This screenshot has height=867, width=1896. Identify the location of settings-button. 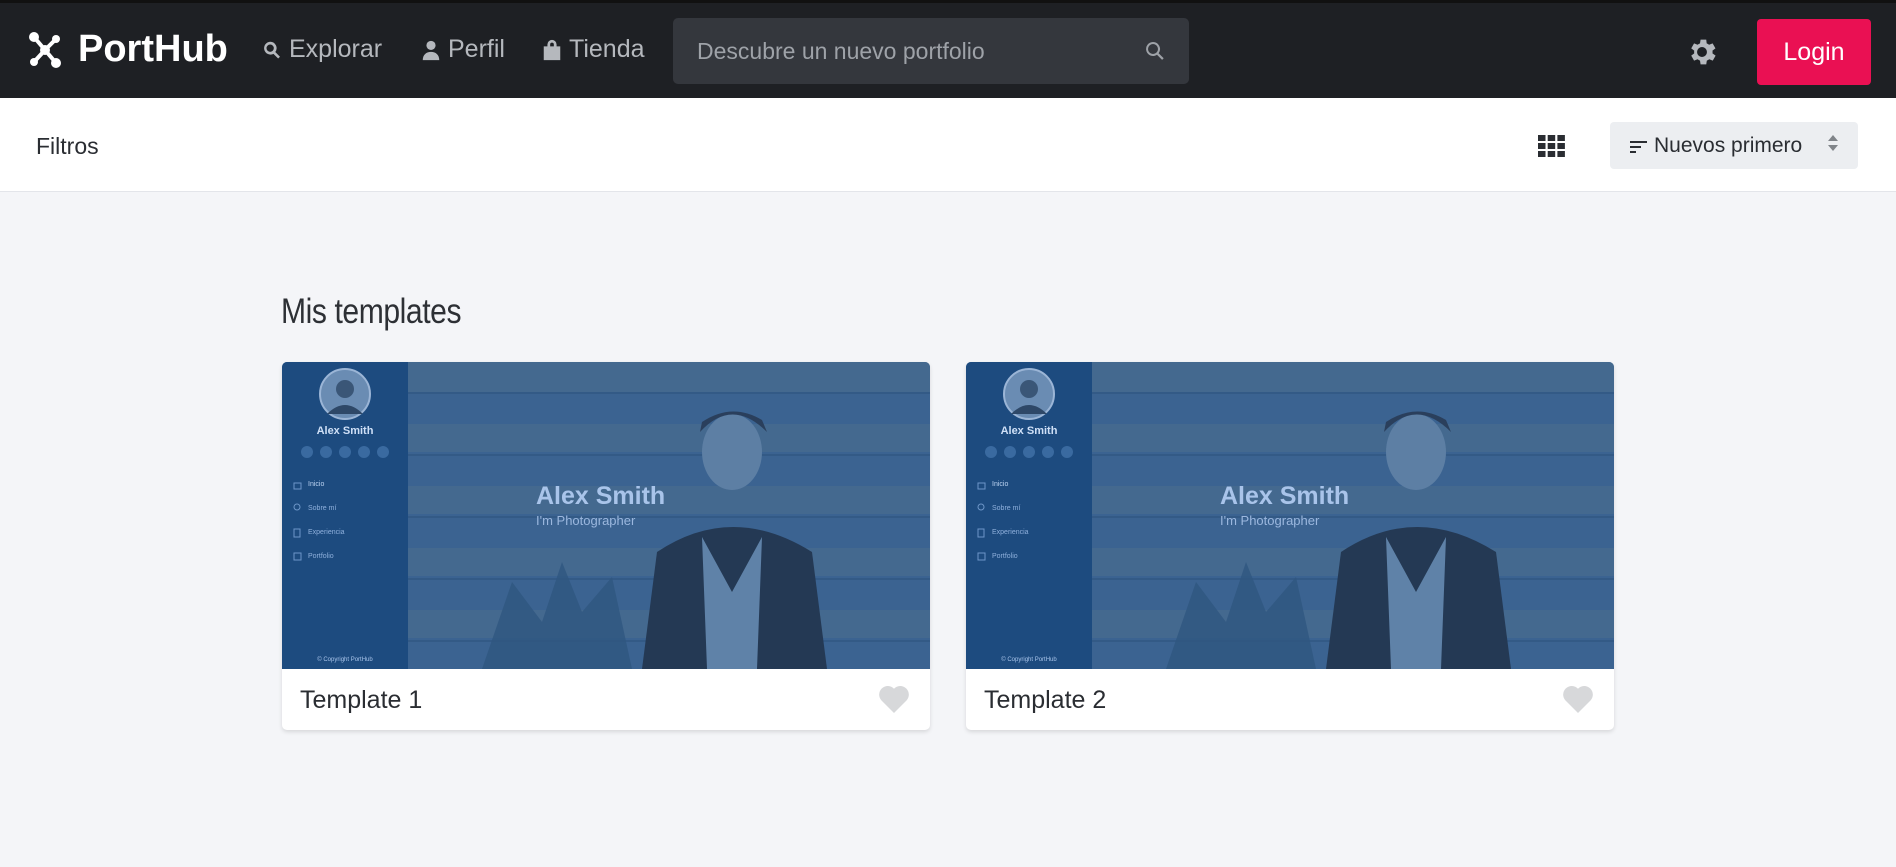
(1702, 52).